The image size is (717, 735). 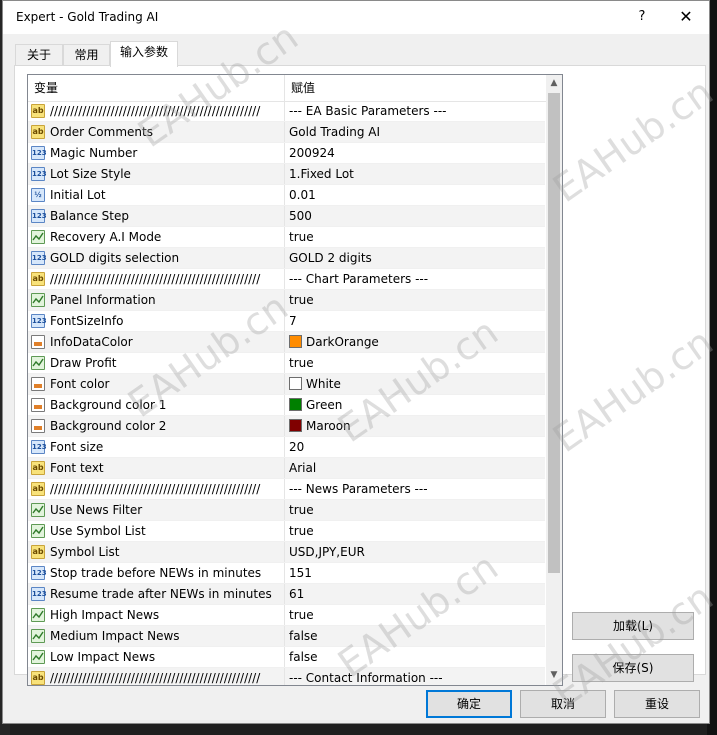 What do you see at coordinates (415, 676) in the screenshot?
I see `parameter-value-cell: --- Contact Information ---` at bounding box center [415, 676].